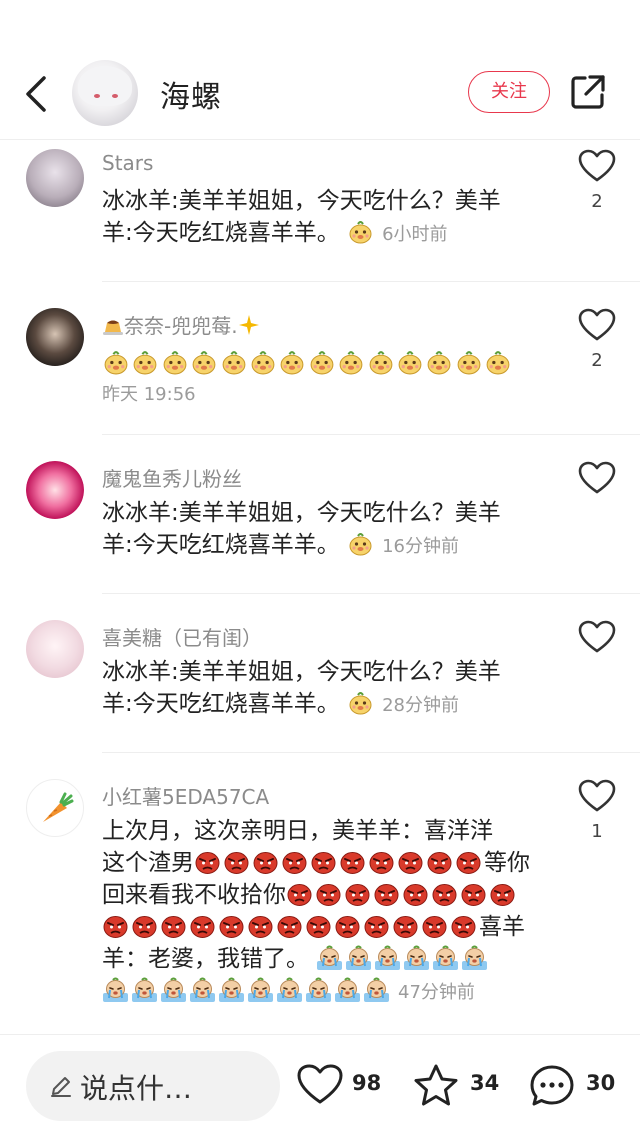 This screenshot has height=1138, width=640. What do you see at coordinates (552, 1085) in the screenshot?
I see `chat-bubble-icon` at bounding box center [552, 1085].